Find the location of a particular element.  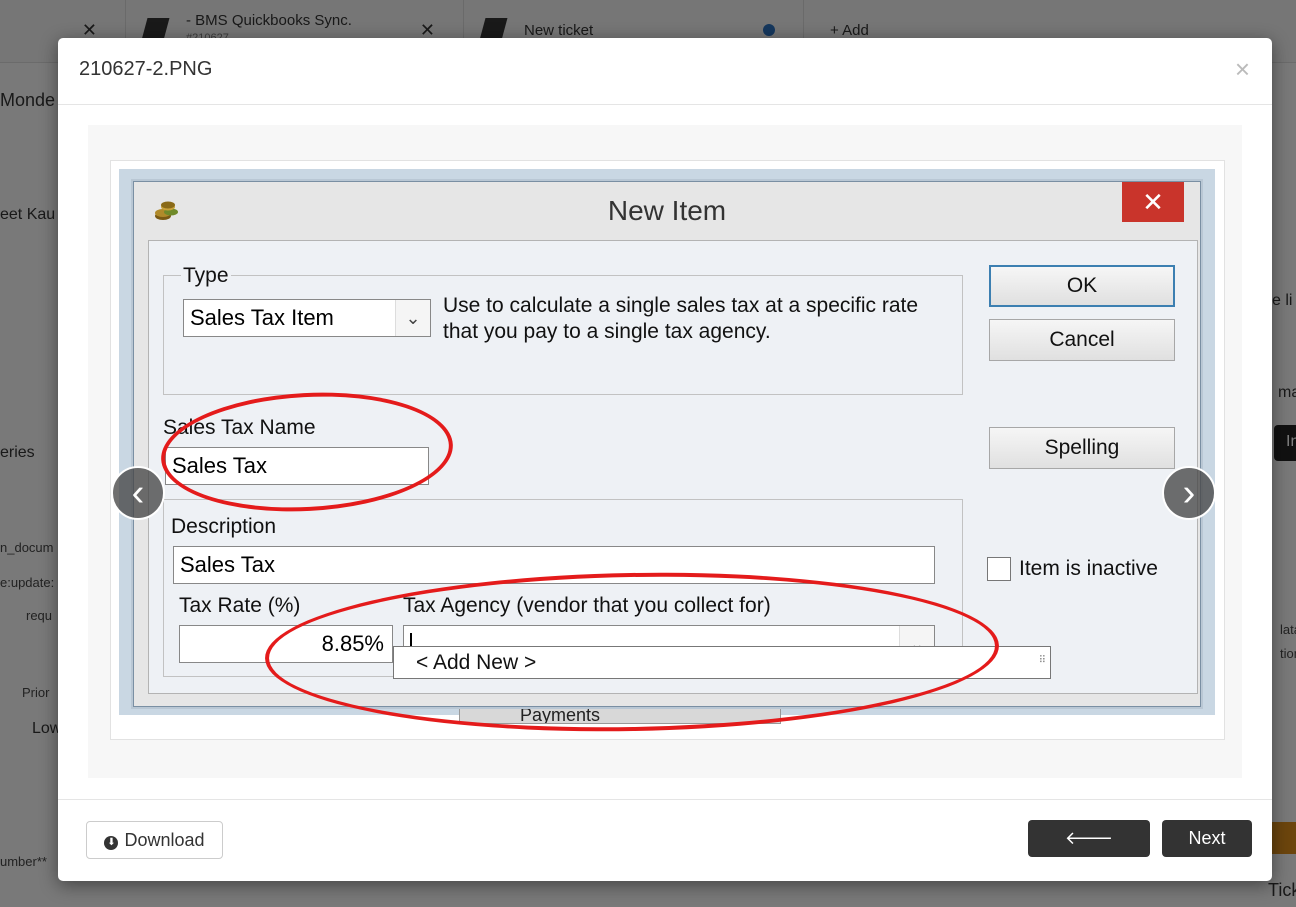

type-select: Sales Tax Item ⌄ is located at coordinates (307, 318).